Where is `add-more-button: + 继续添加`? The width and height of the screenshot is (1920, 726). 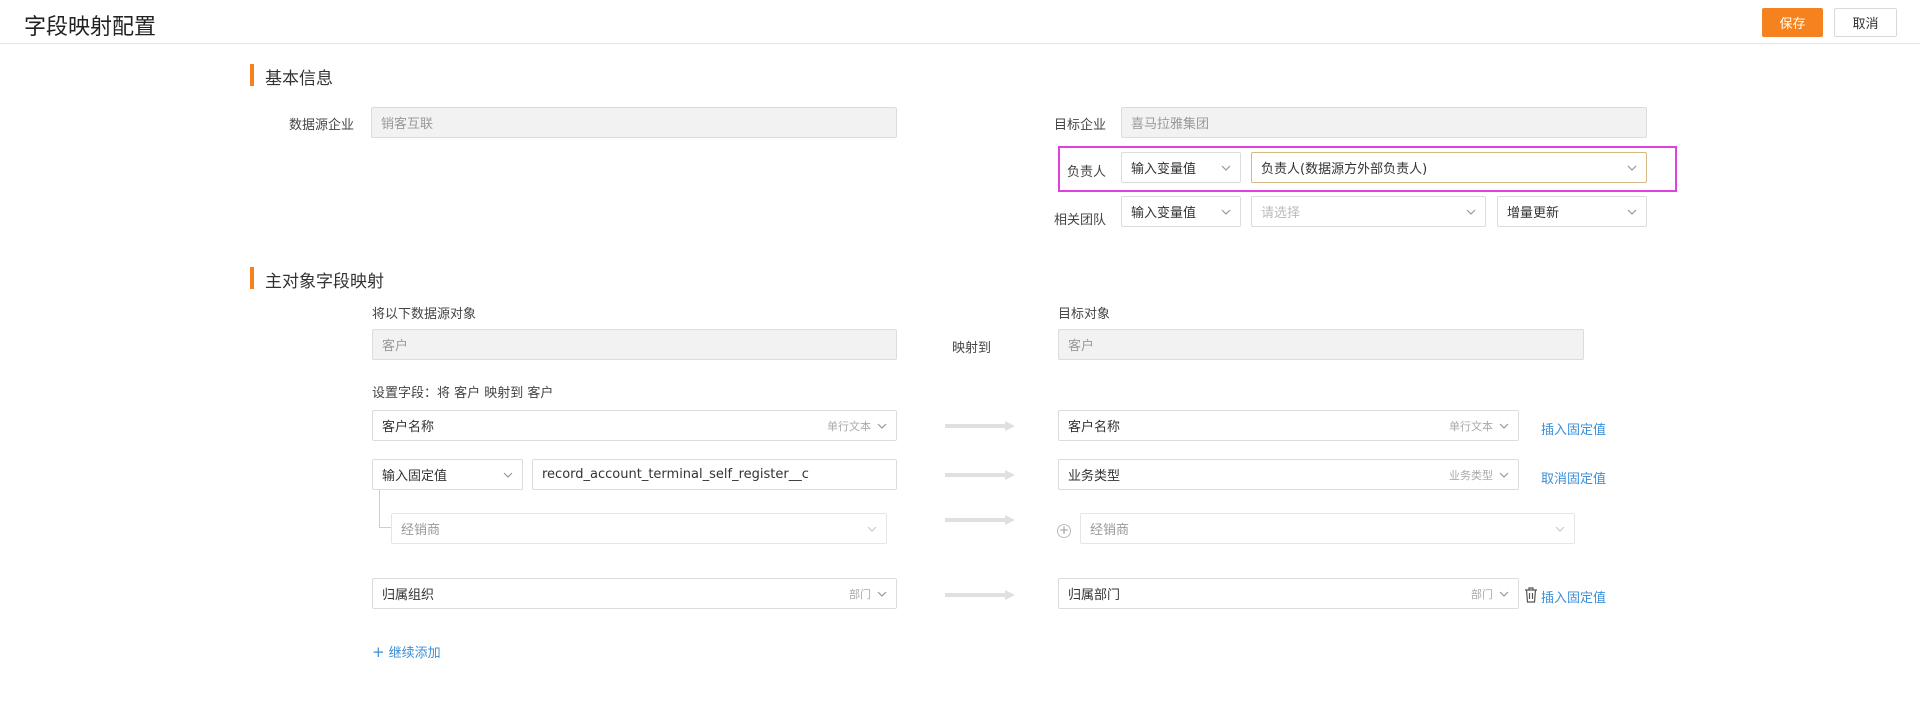 add-more-button: + 继续添加 is located at coordinates (406, 652).